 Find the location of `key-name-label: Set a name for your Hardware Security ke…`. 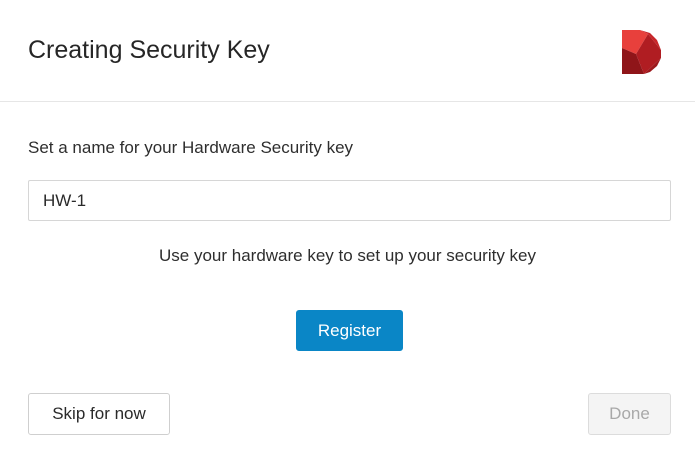

key-name-label: Set a name for your Hardware Security ke… is located at coordinates (191, 147).